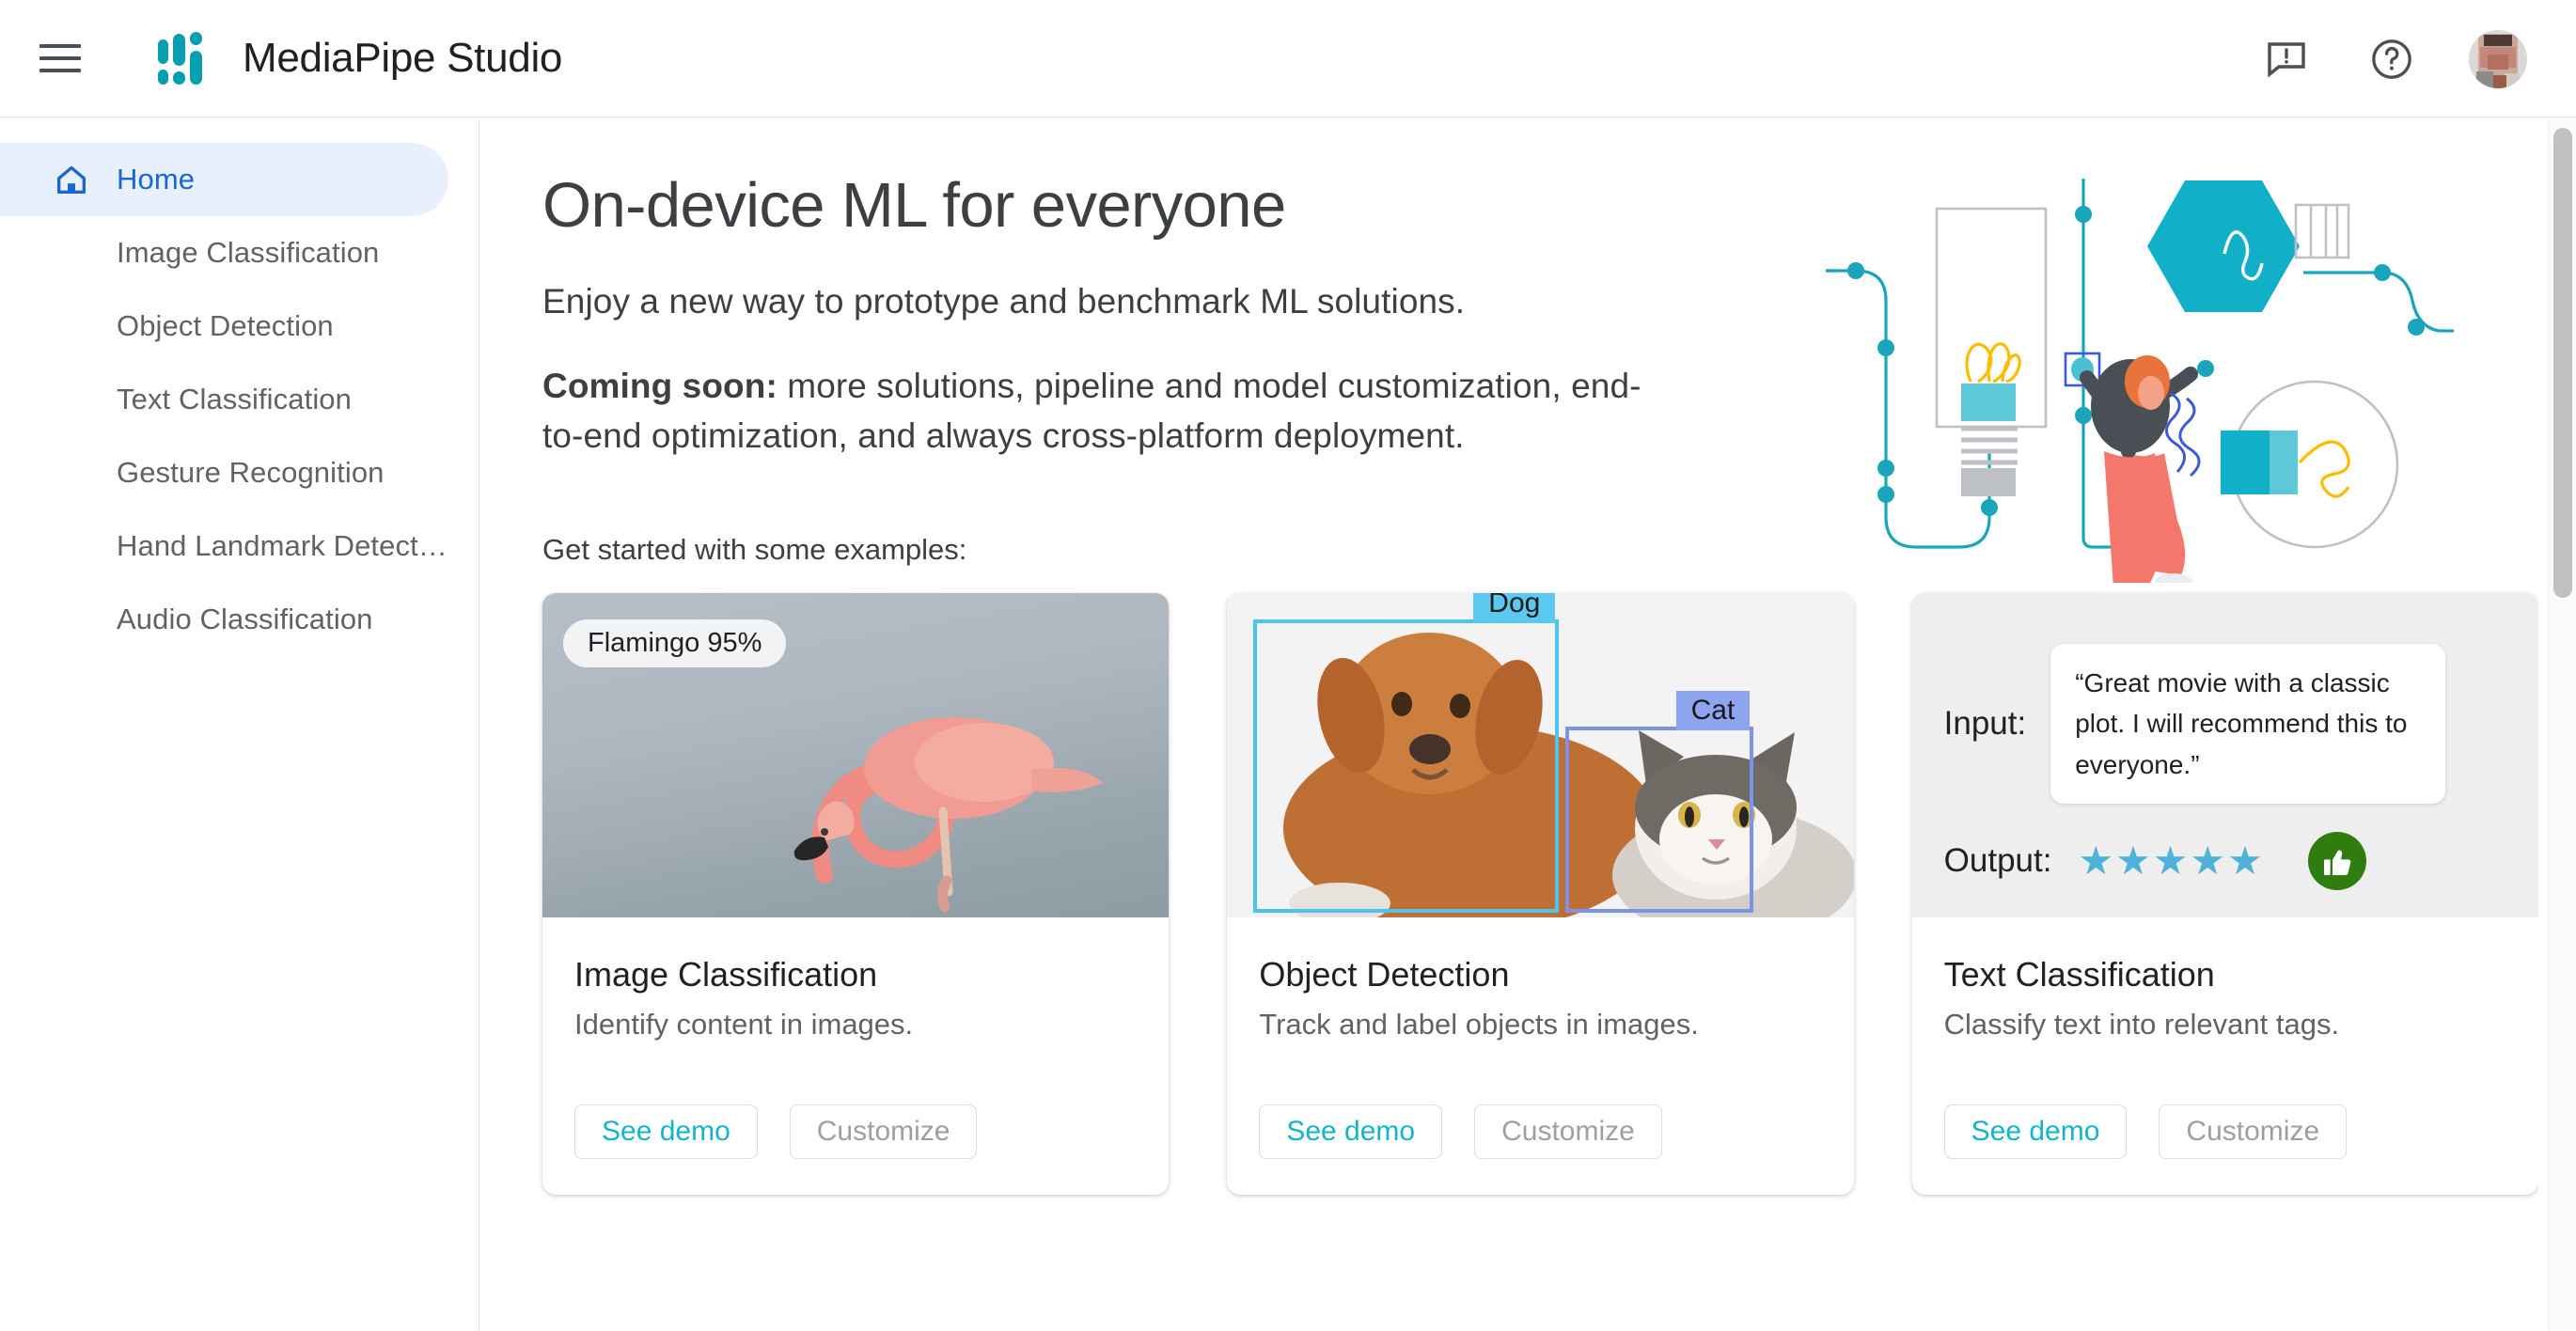  I want to click on app-header: MediaPipe Studio, so click(1288, 58).